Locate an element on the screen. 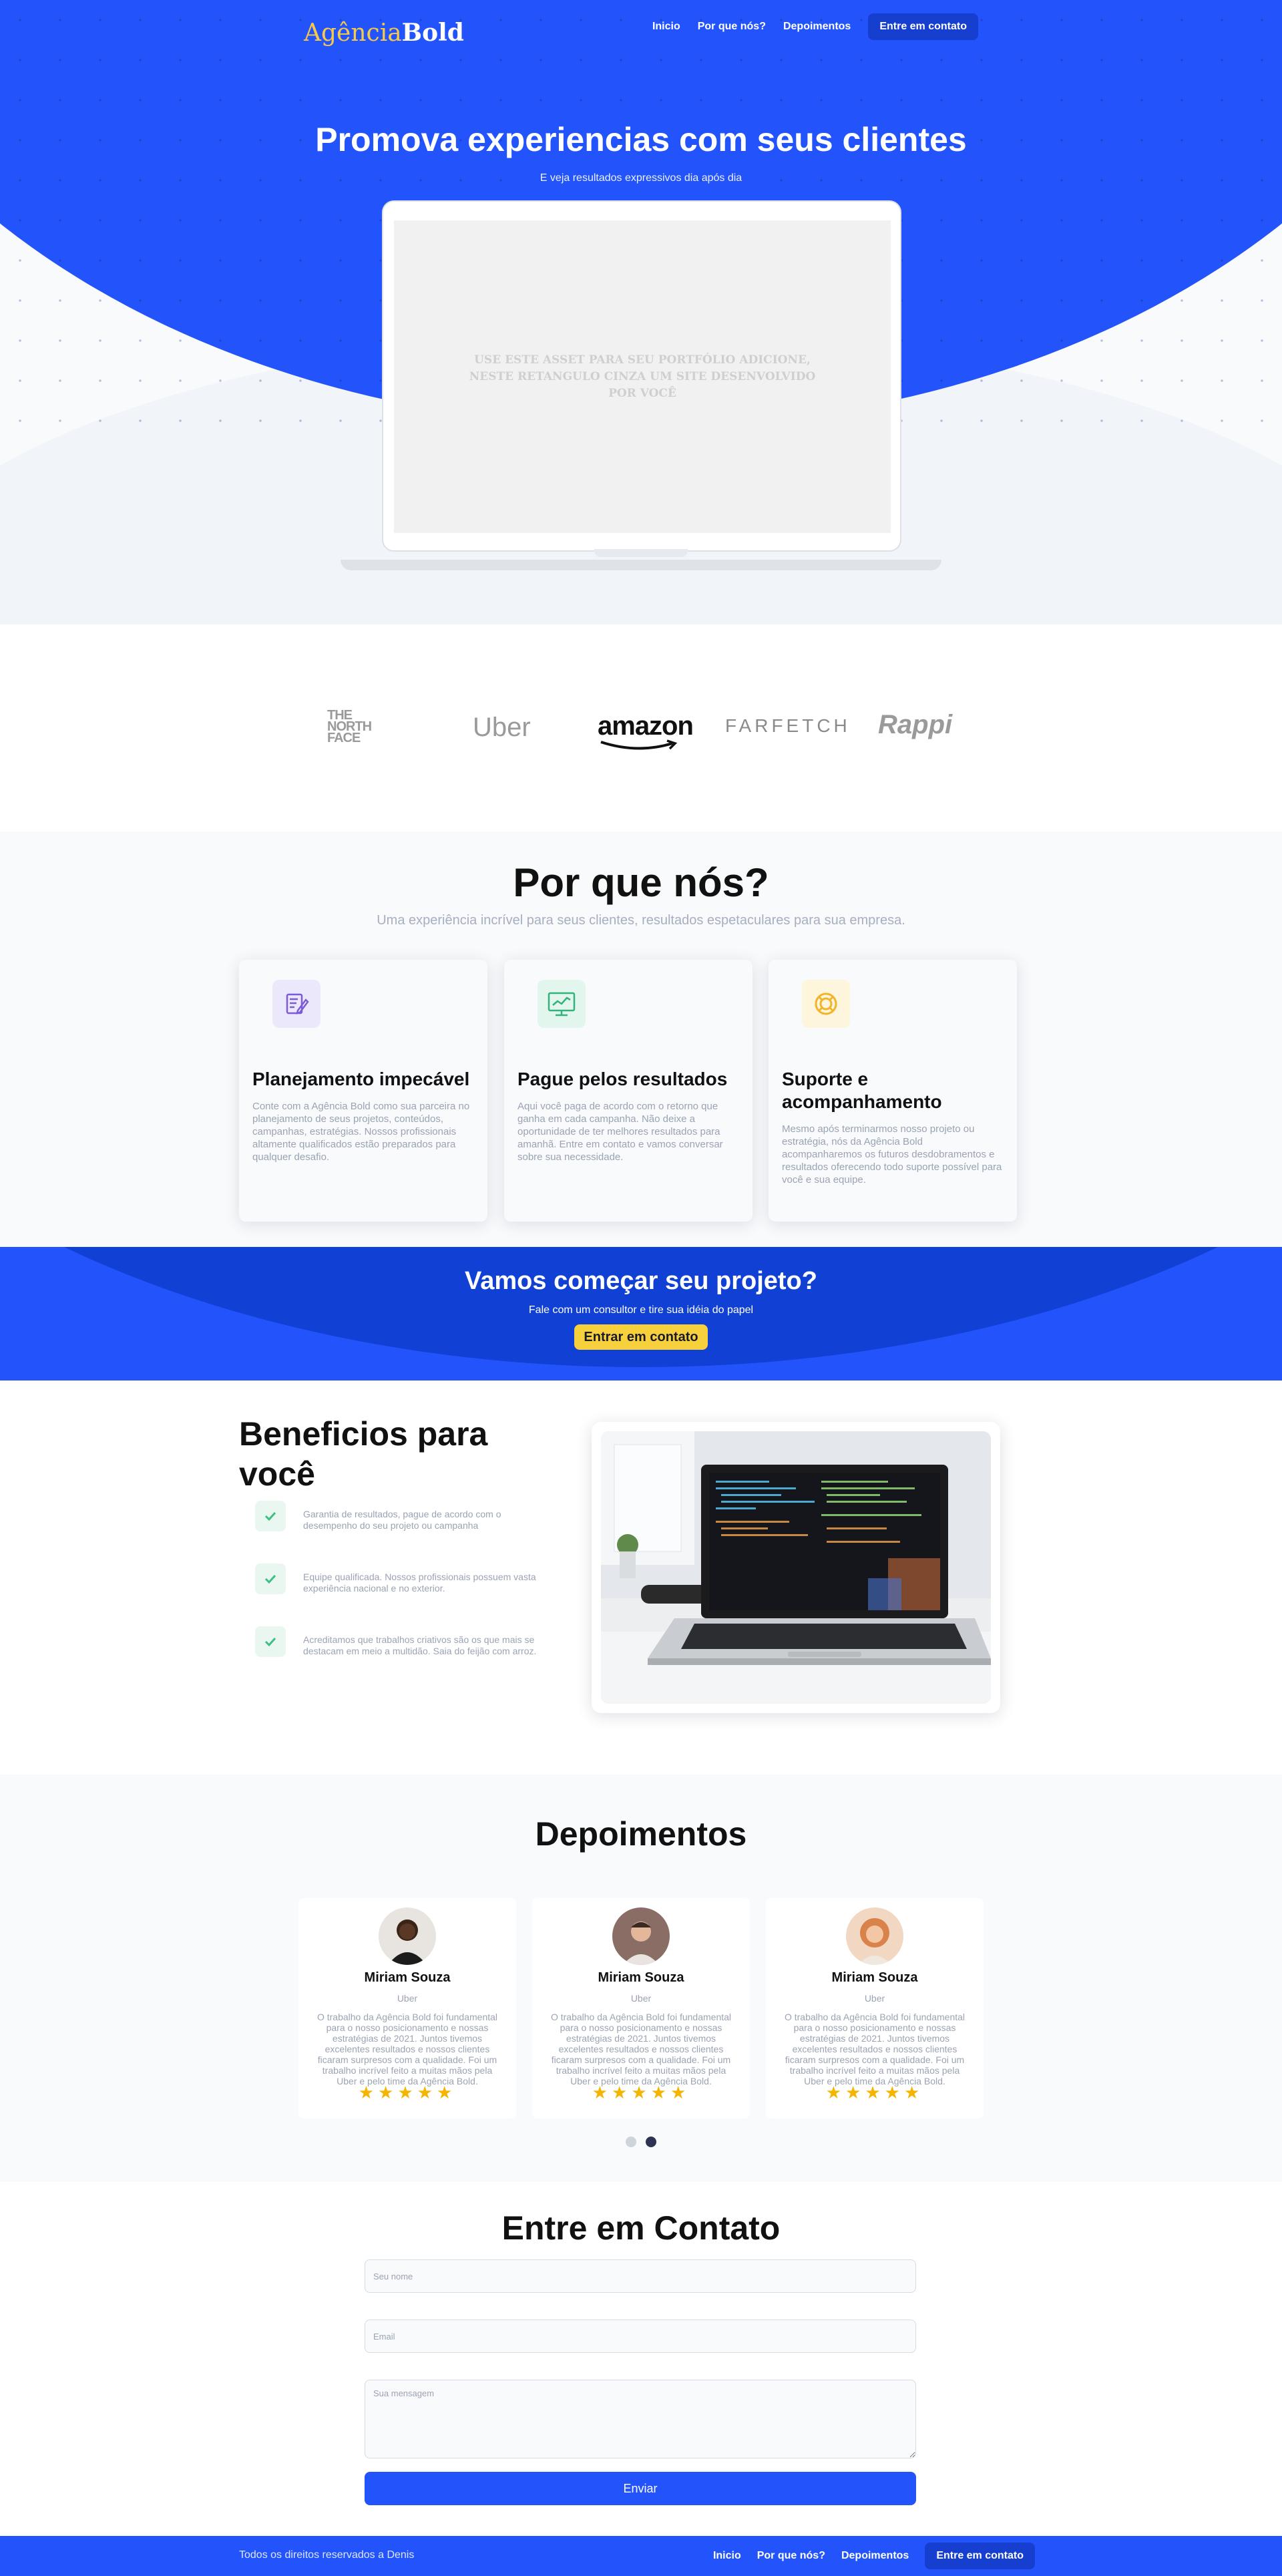 This screenshot has width=1282, height=2576. footer-link-depoimentos: Depoimentos is located at coordinates (875, 2556).